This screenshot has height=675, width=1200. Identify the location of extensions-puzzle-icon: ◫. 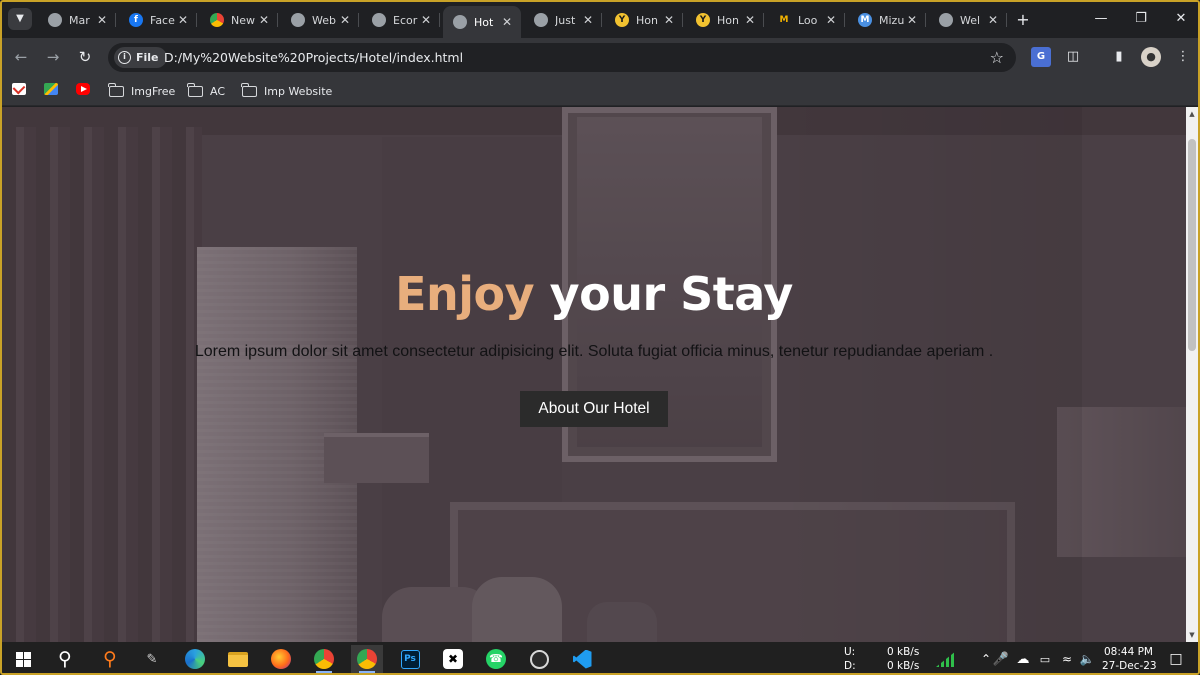
(1073, 57).